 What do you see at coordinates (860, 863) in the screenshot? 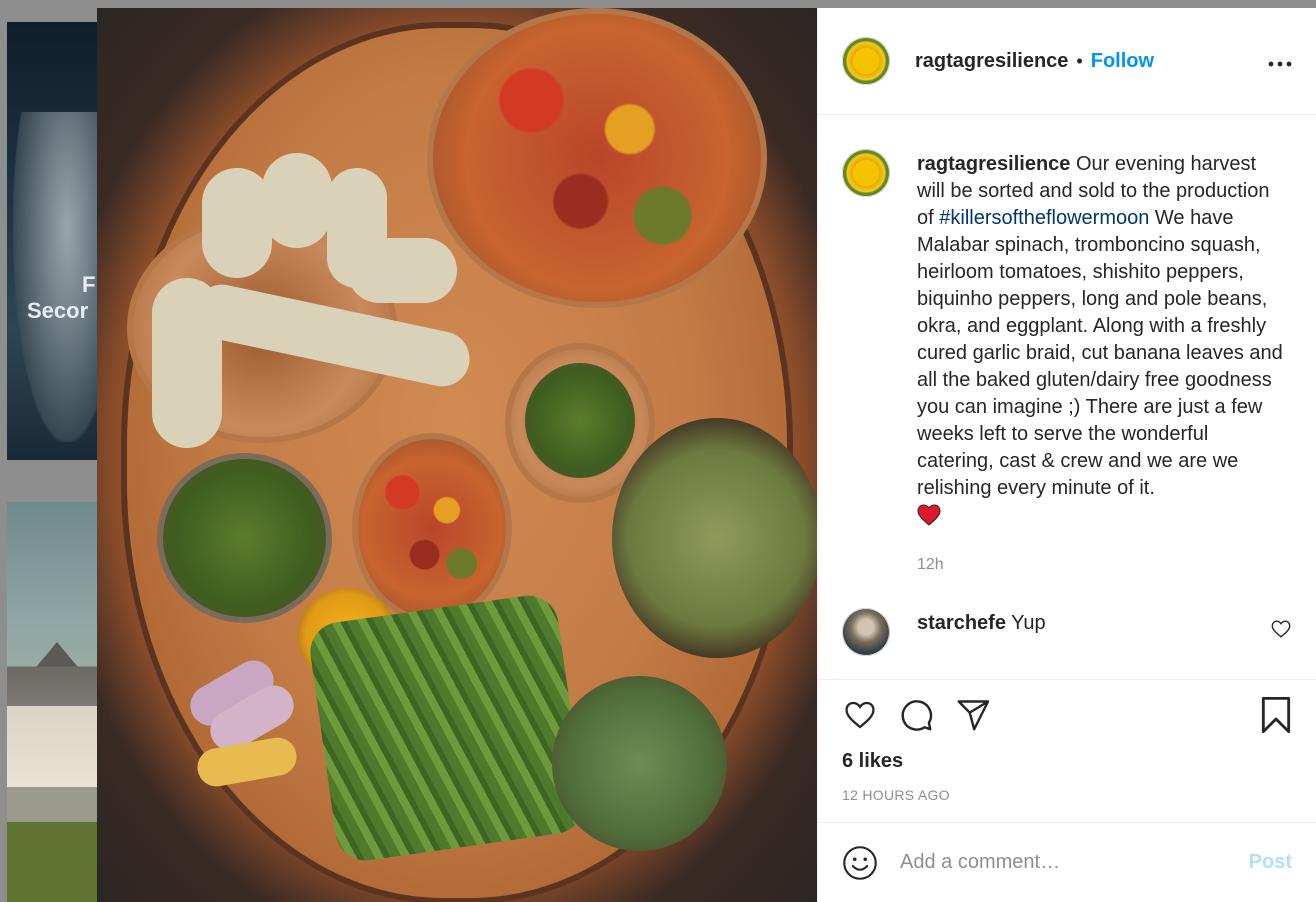
I see `emoji-icon` at bounding box center [860, 863].